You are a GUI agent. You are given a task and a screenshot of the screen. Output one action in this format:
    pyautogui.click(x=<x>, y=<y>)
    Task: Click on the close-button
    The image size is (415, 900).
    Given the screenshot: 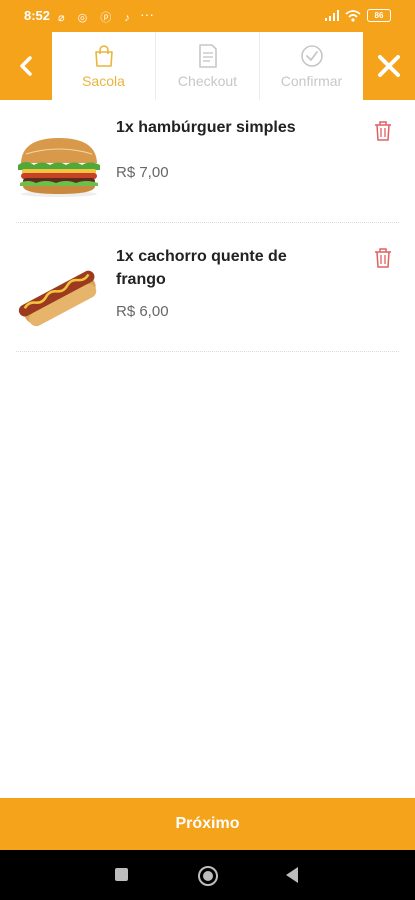 What is the action you would take?
    pyautogui.click(x=389, y=66)
    